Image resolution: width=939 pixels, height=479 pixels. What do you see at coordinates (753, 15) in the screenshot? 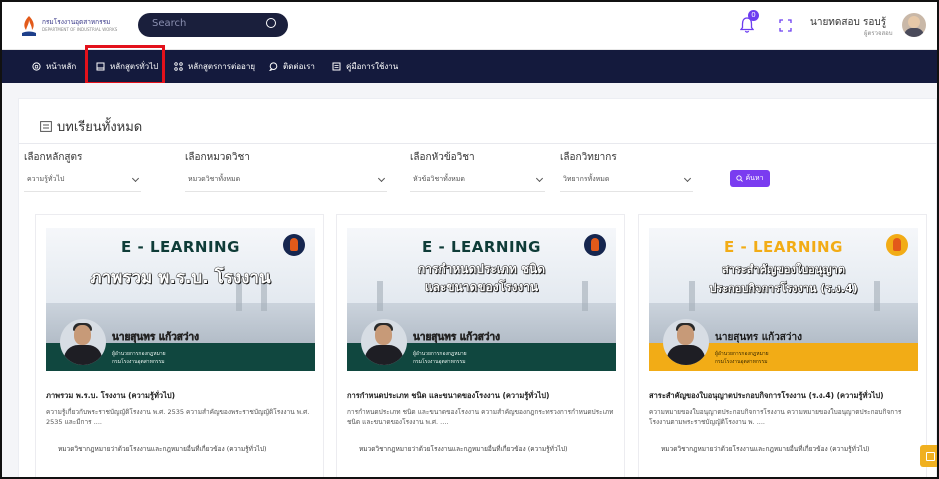
I see `notification-badge: 0` at bounding box center [753, 15].